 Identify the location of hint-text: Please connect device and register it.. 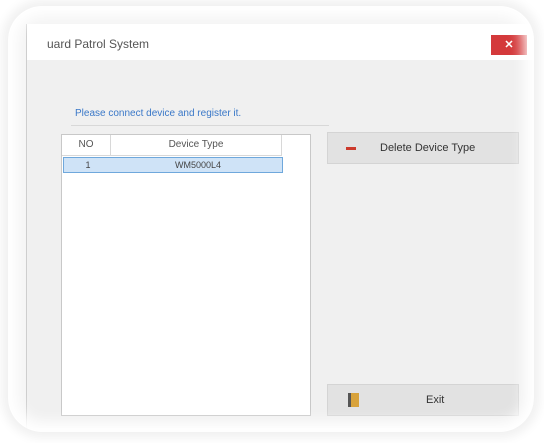
(158, 113).